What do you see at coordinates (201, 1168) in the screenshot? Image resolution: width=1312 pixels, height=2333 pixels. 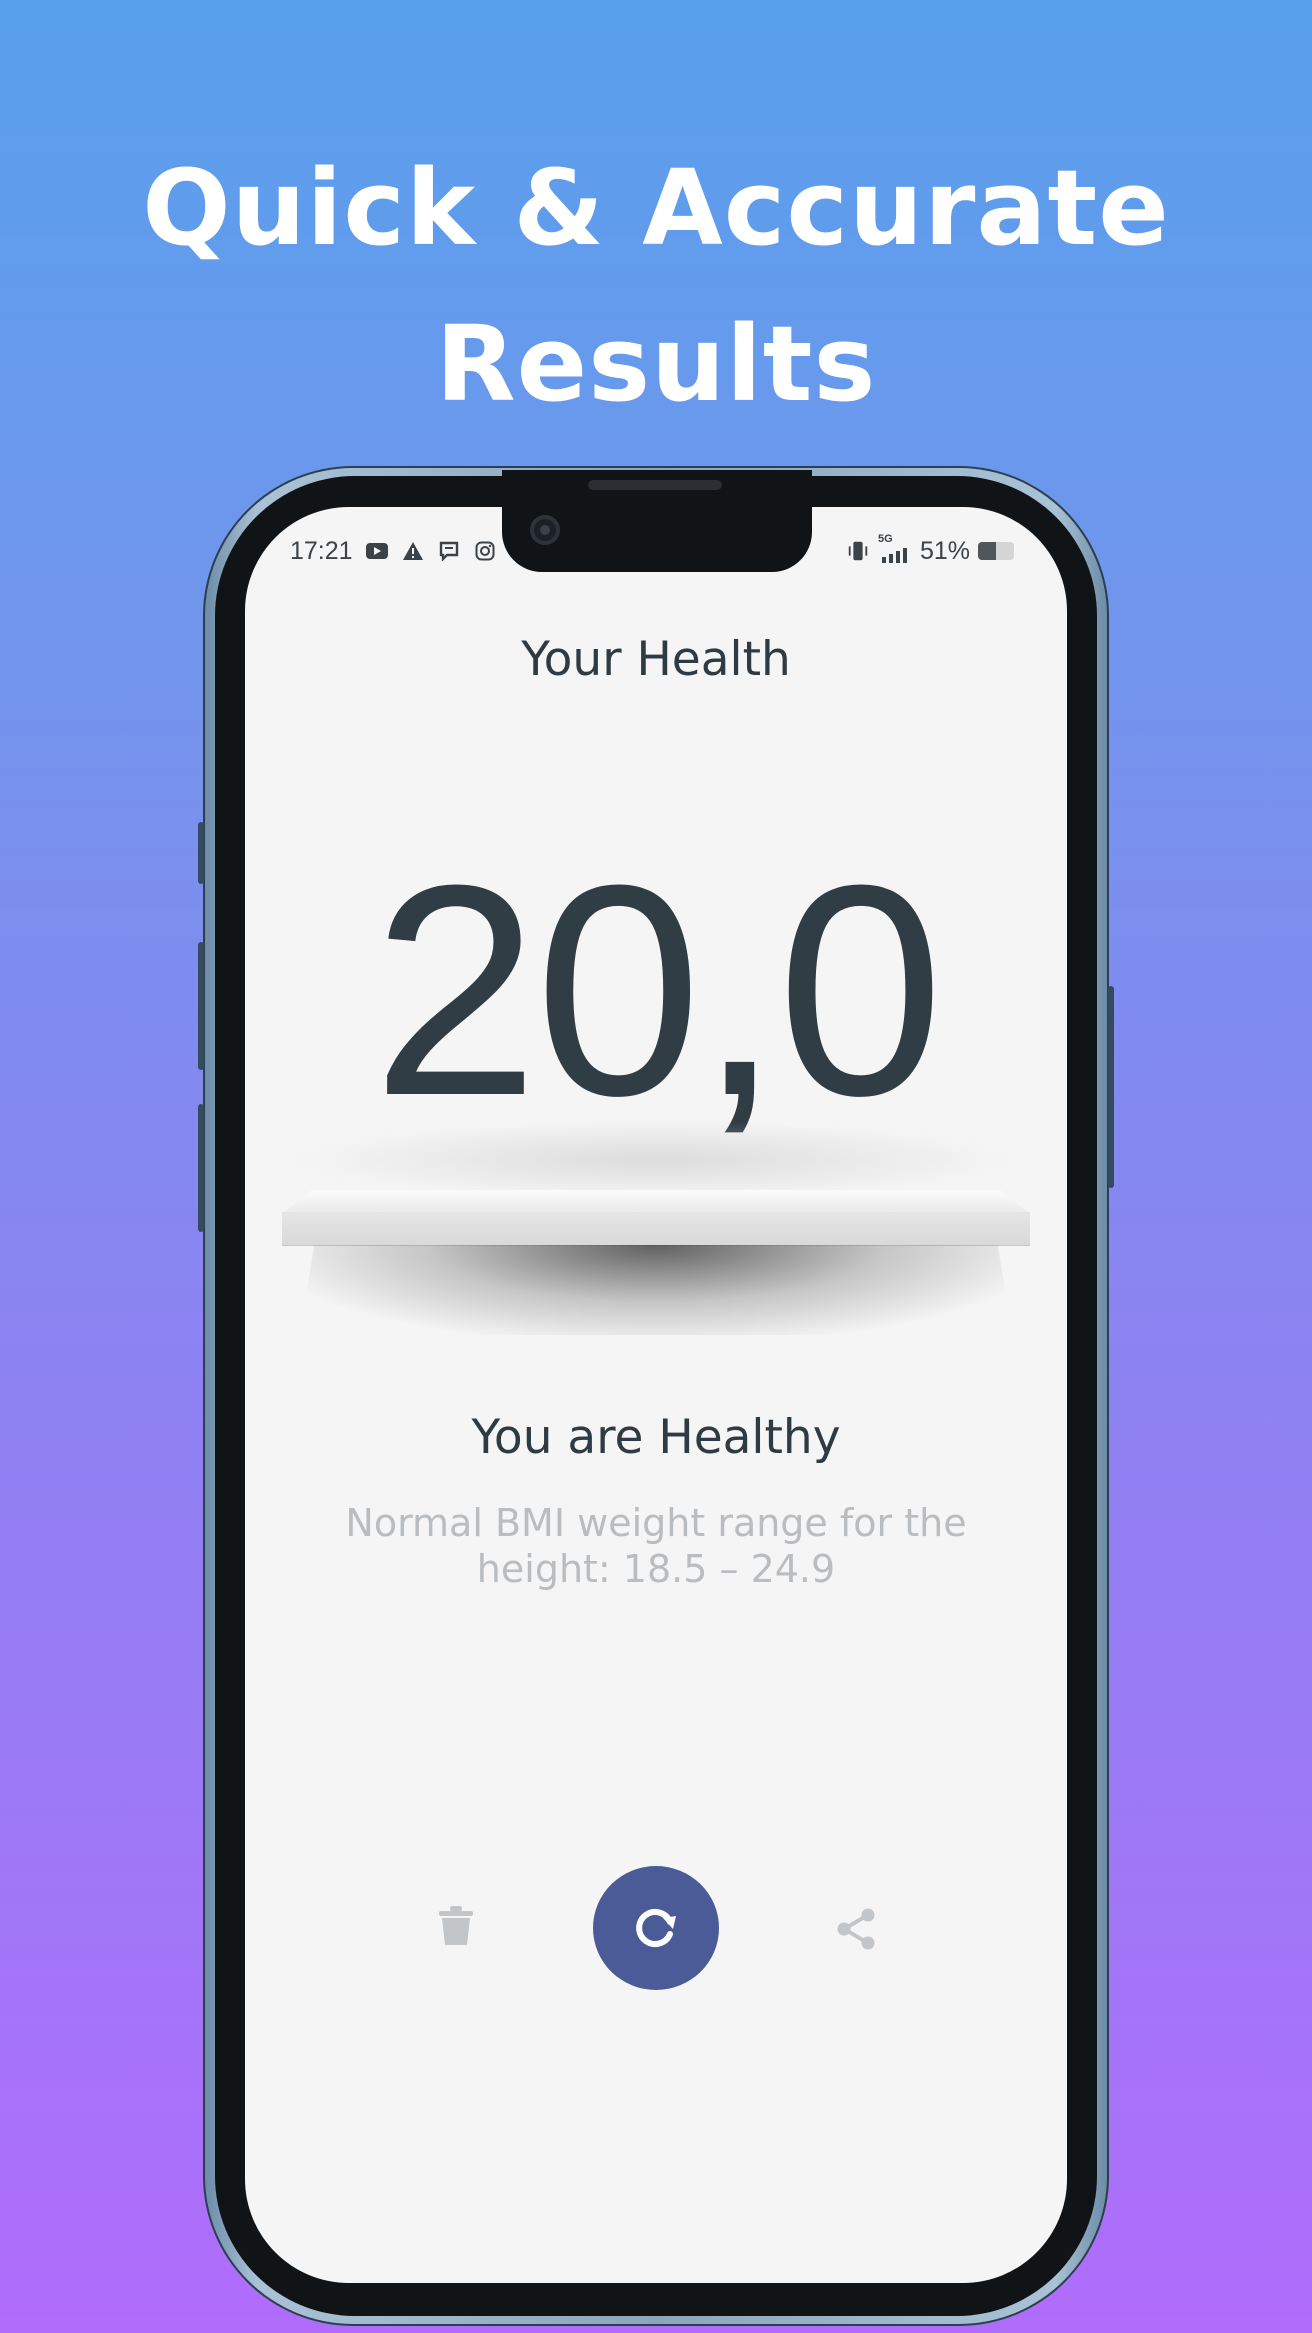 I see `phone-volume-down-button` at bounding box center [201, 1168].